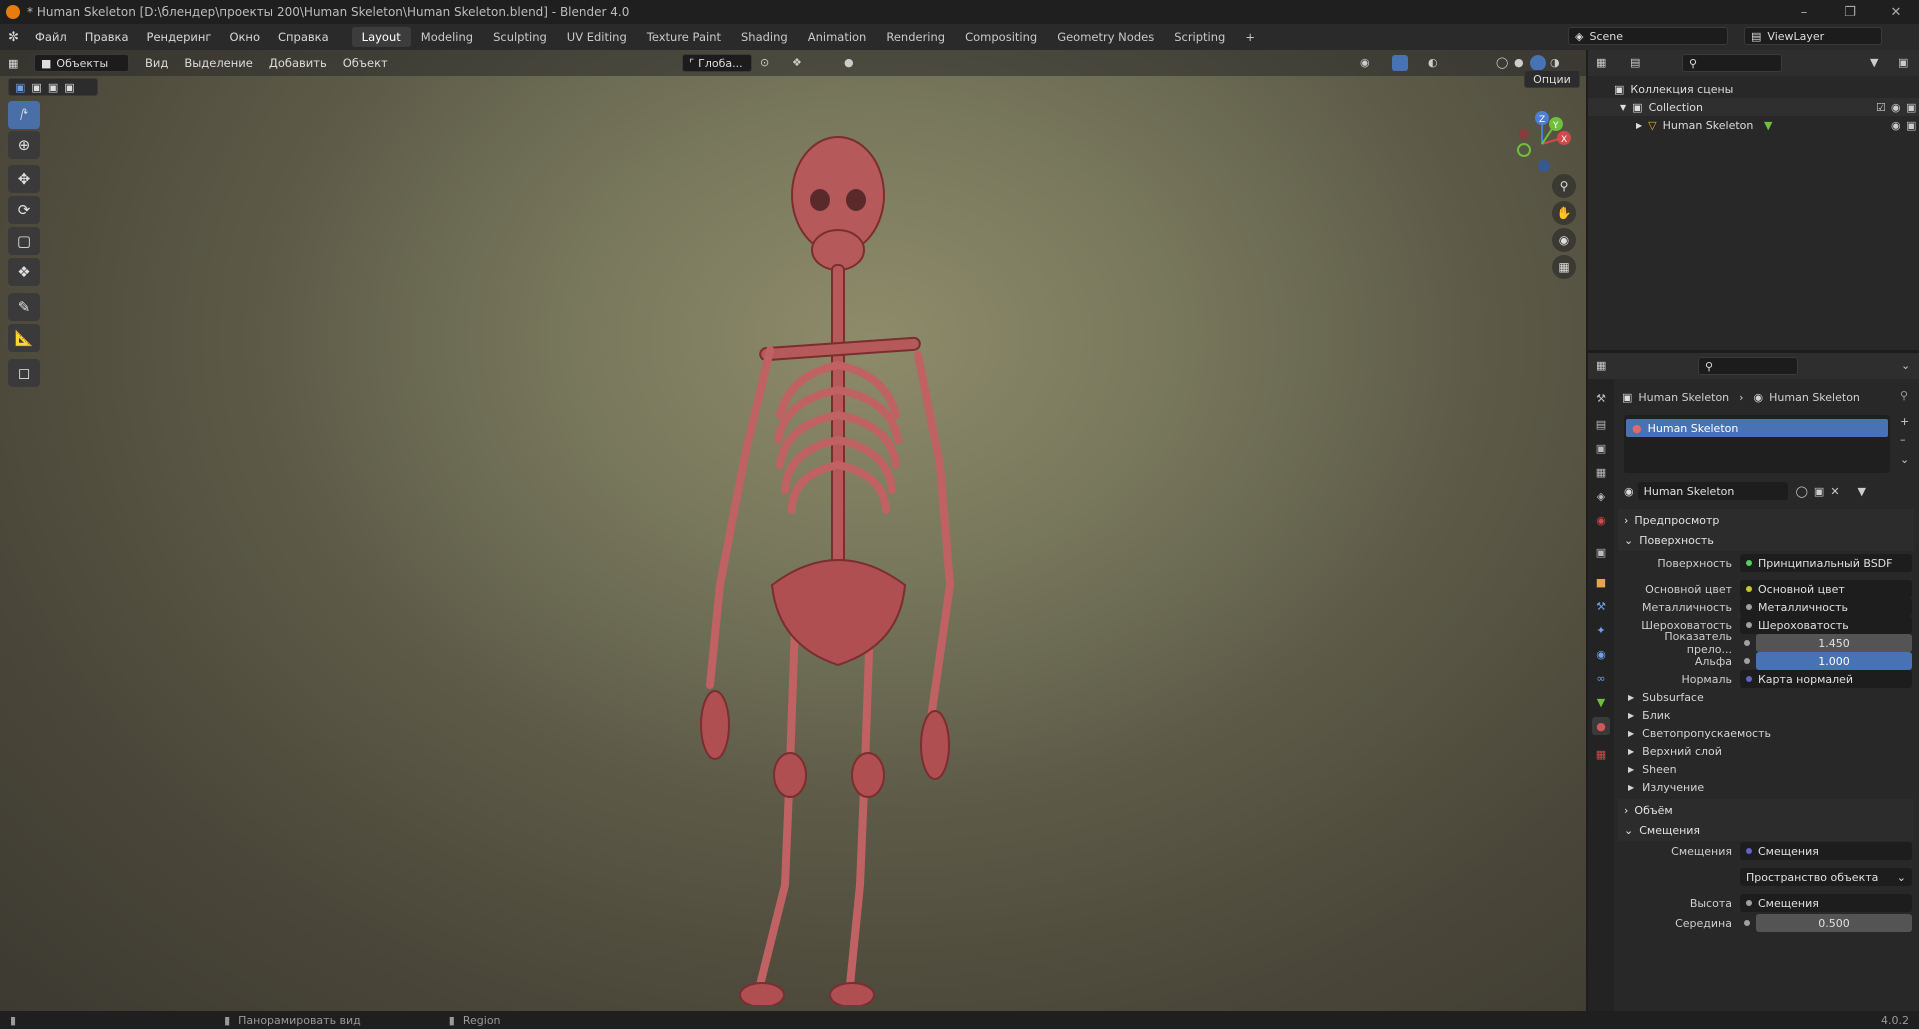 The width and height of the screenshot is (1919, 1029). I want to click on measure-tool-icon: 📐, so click(24, 338).